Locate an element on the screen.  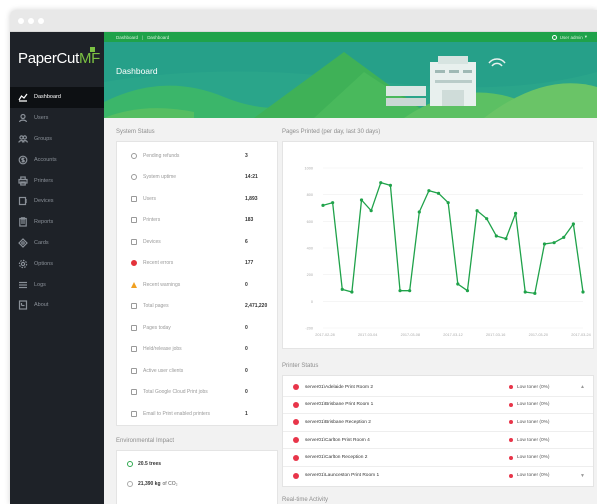
sidebar-item-options: Options is located at coordinates (57, 263).